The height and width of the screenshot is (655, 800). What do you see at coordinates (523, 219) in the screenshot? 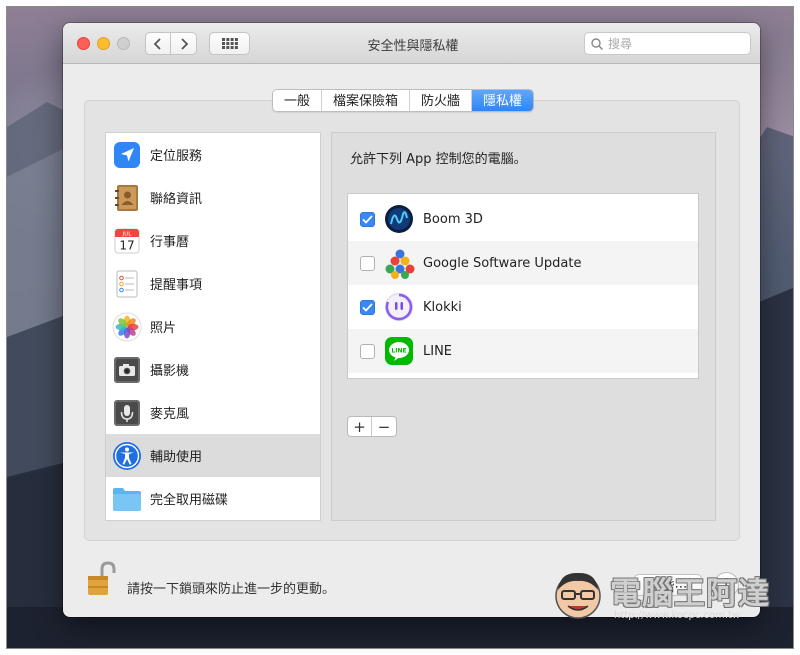
I see `app-row-boom-3d: Boom 3D` at bounding box center [523, 219].